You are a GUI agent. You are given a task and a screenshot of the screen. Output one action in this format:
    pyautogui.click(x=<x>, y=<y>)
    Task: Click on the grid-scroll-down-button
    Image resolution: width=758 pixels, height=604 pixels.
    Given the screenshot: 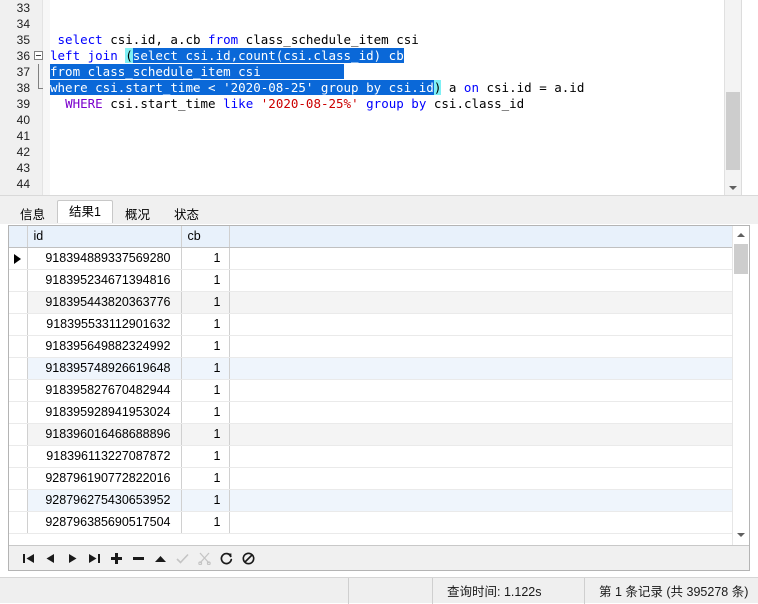 What is the action you would take?
    pyautogui.click(x=741, y=534)
    